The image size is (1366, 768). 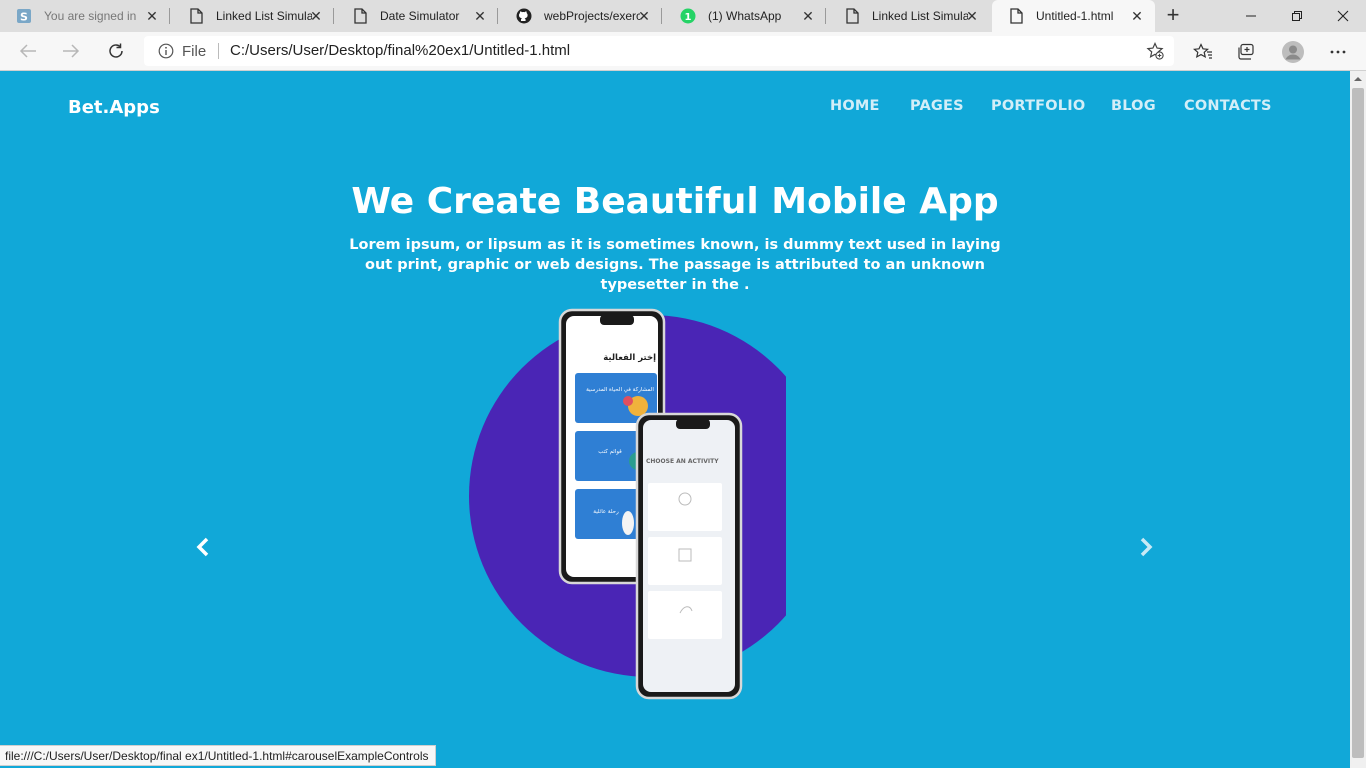 I want to click on avatar-icon, so click(x=1293, y=52).